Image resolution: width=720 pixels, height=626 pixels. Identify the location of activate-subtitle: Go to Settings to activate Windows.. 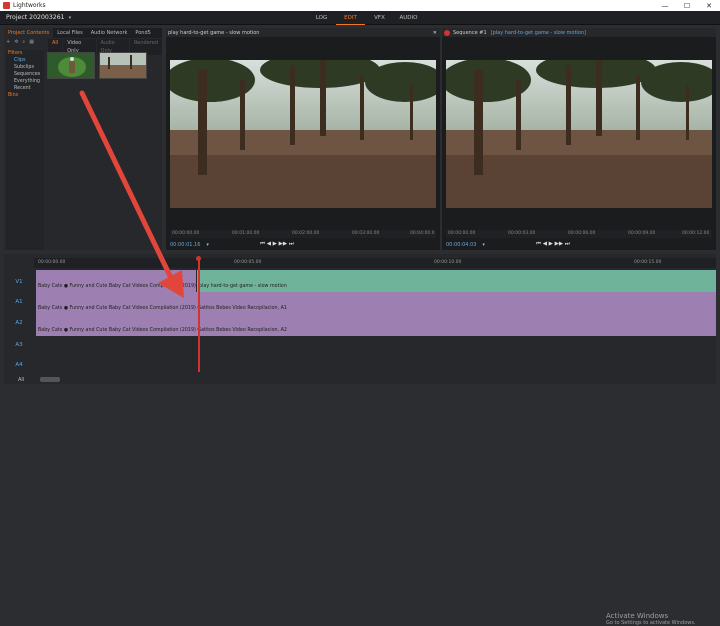
(651, 623).